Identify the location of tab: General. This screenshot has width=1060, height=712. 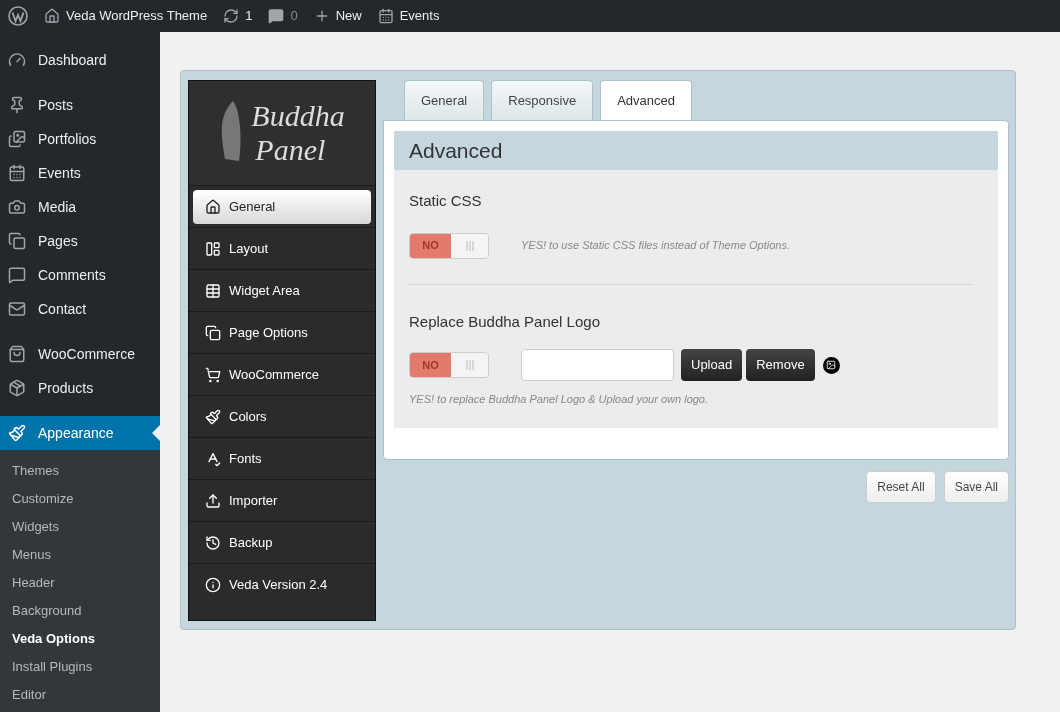
(444, 100).